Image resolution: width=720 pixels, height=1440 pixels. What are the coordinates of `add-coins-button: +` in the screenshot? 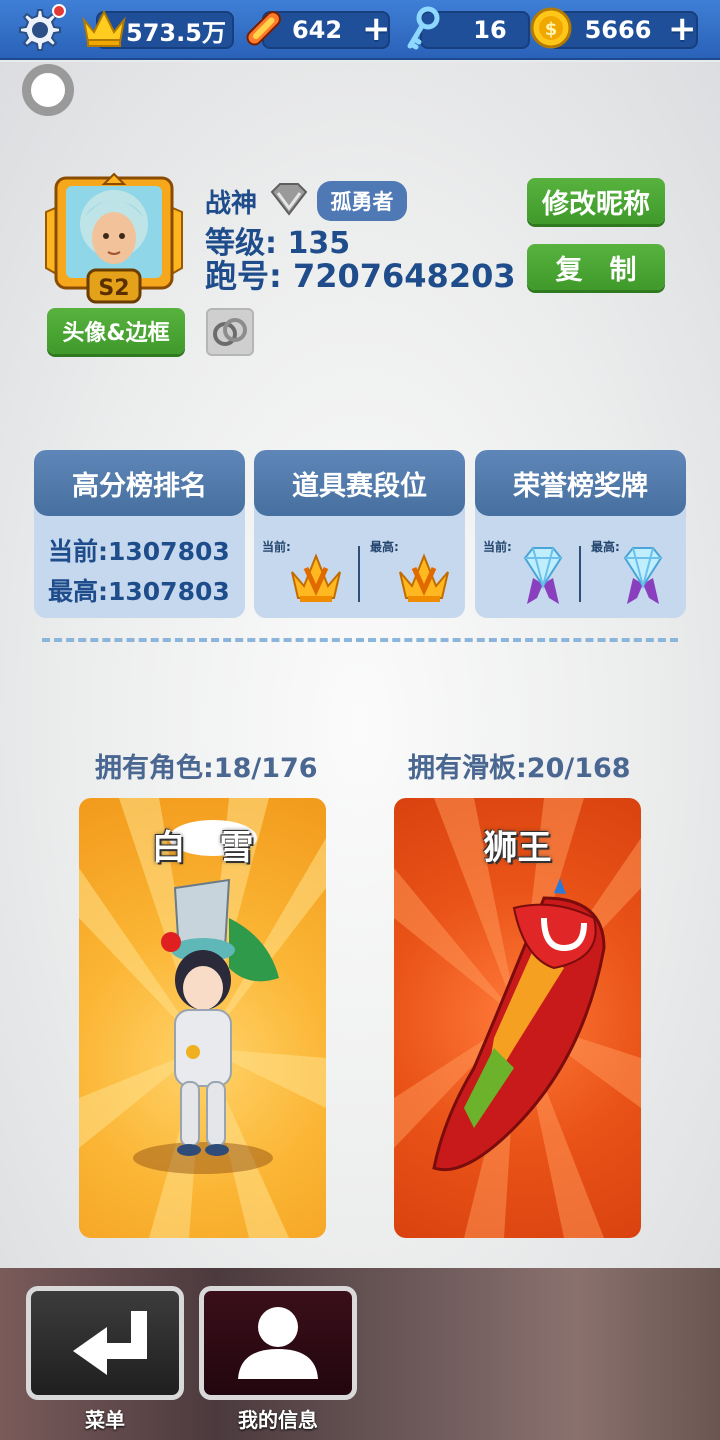 It's located at (682, 29).